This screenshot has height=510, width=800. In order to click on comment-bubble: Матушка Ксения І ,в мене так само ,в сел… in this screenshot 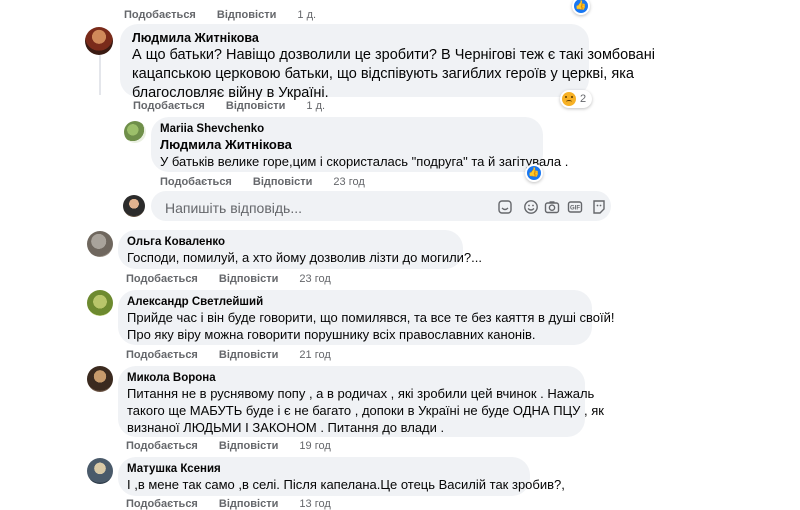, I will do `click(341, 476)`.